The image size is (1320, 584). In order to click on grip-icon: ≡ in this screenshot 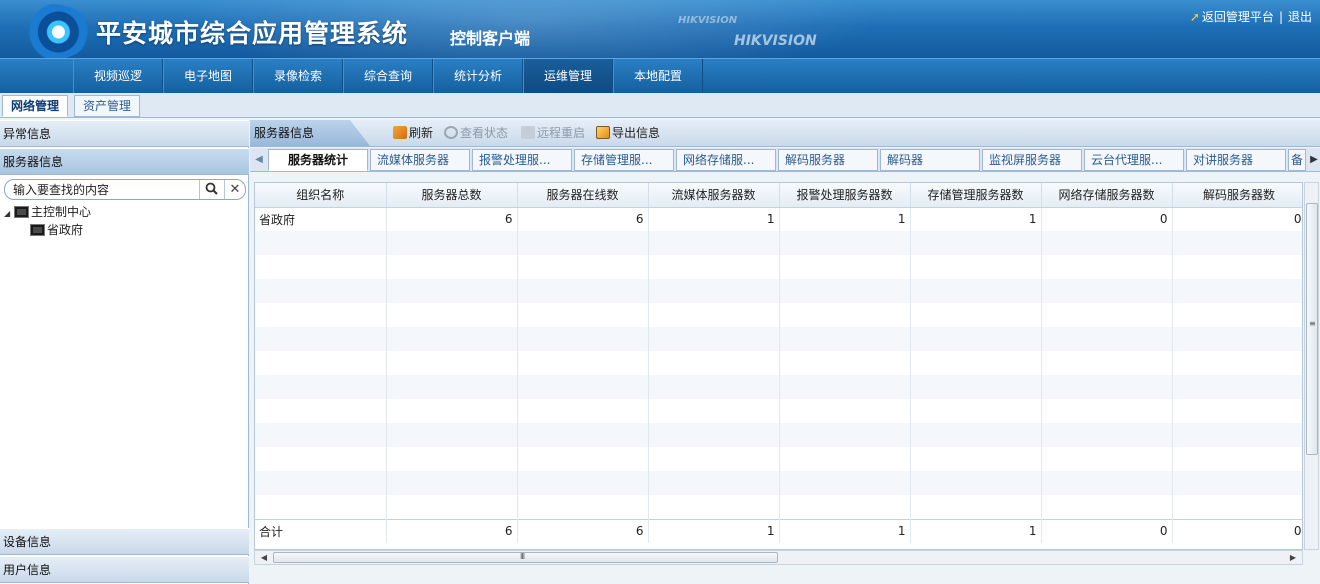, I will do `click(1312, 323)`.